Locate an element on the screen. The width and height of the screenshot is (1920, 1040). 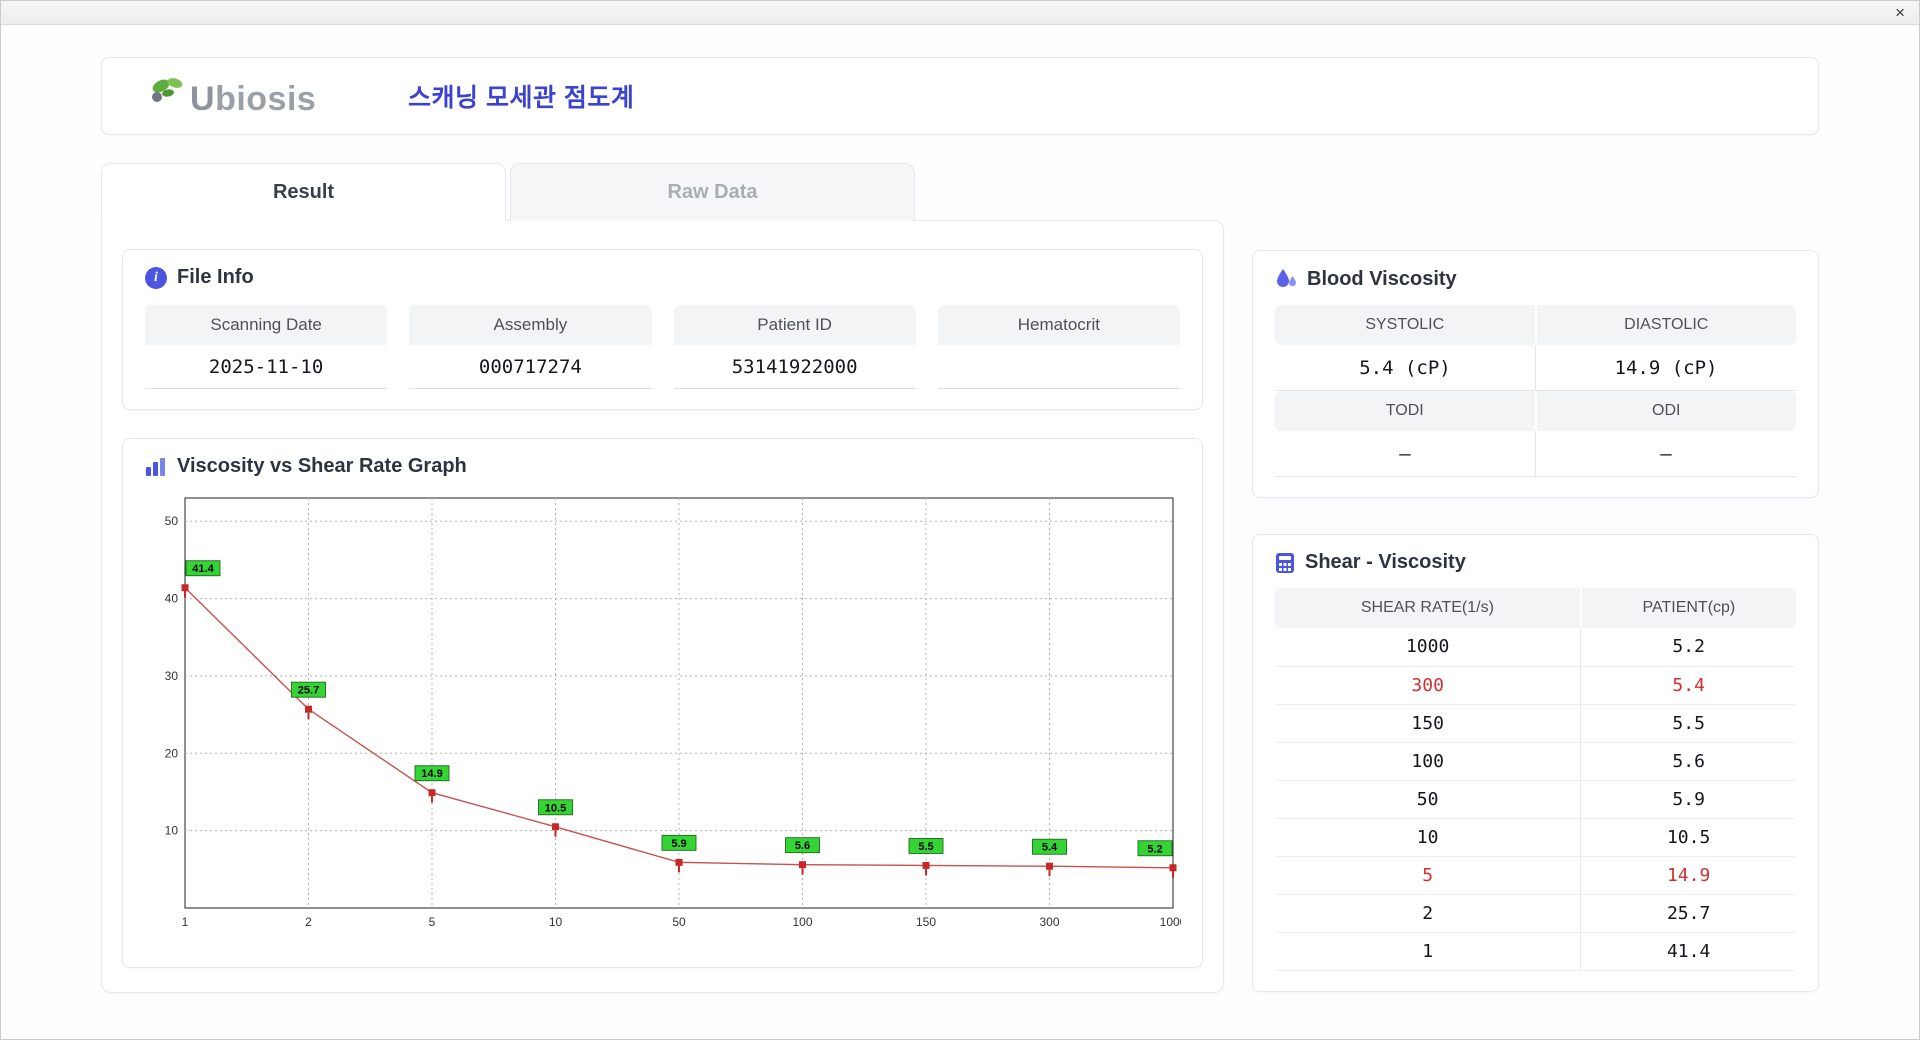
app-logo: Ubiosis is located at coordinates (254, 96).